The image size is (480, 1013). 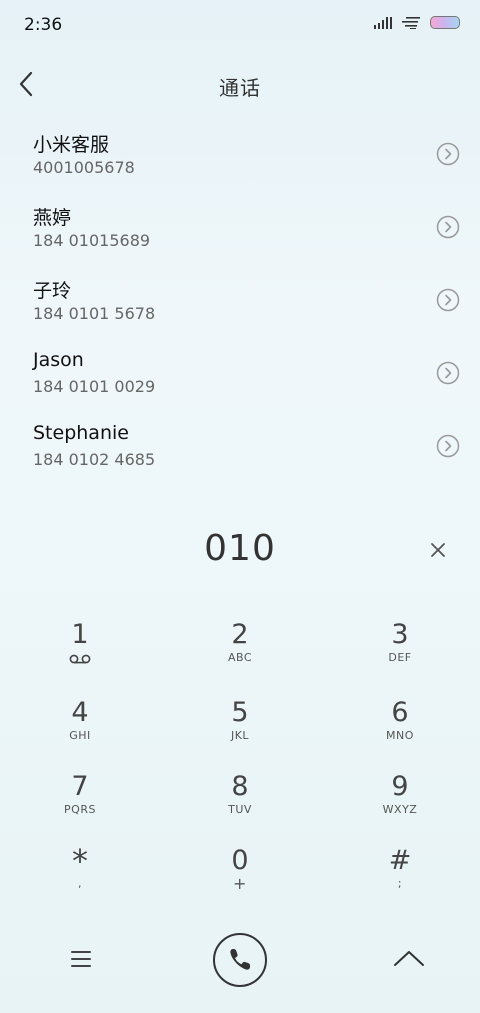 I want to click on list-item: Jason 184 0101 0029, so click(x=240, y=373).